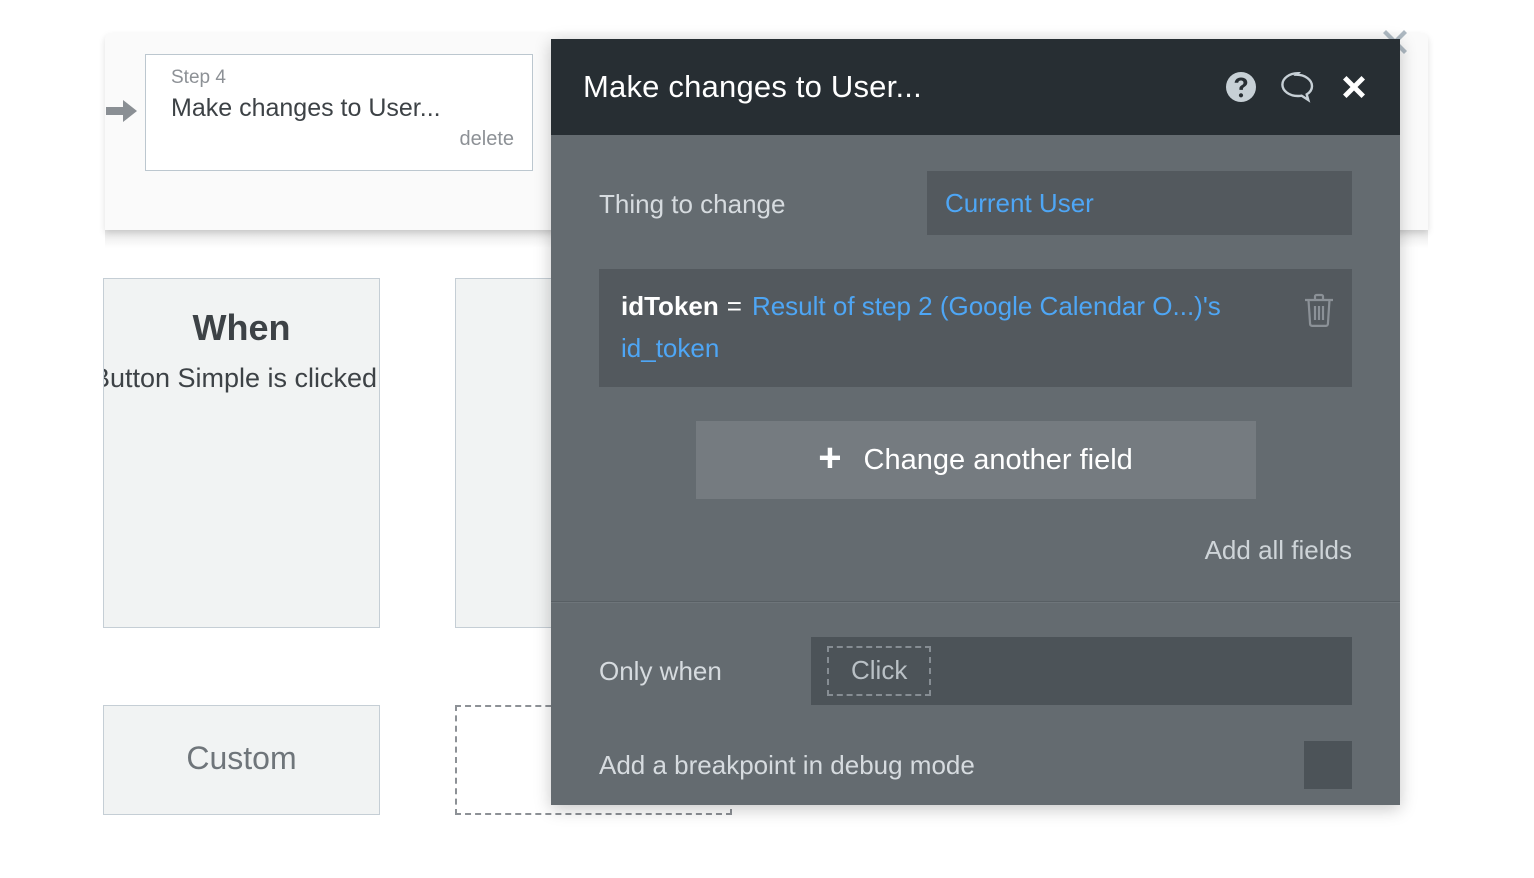  What do you see at coordinates (1081, 671) in the screenshot?
I see `only-when-input: Click` at bounding box center [1081, 671].